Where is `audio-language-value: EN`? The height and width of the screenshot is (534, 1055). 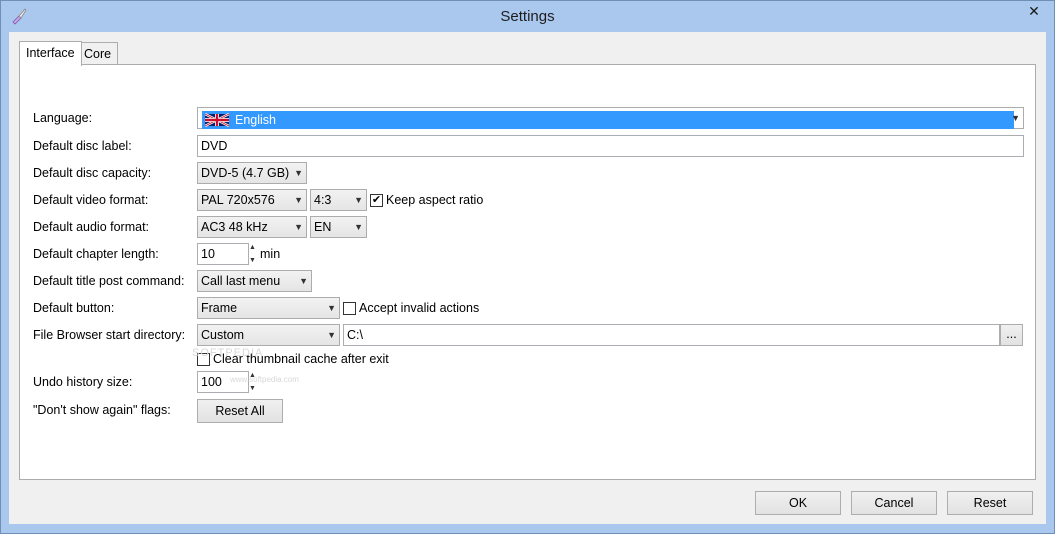 audio-language-value: EN is located at coordinates (323, 227).